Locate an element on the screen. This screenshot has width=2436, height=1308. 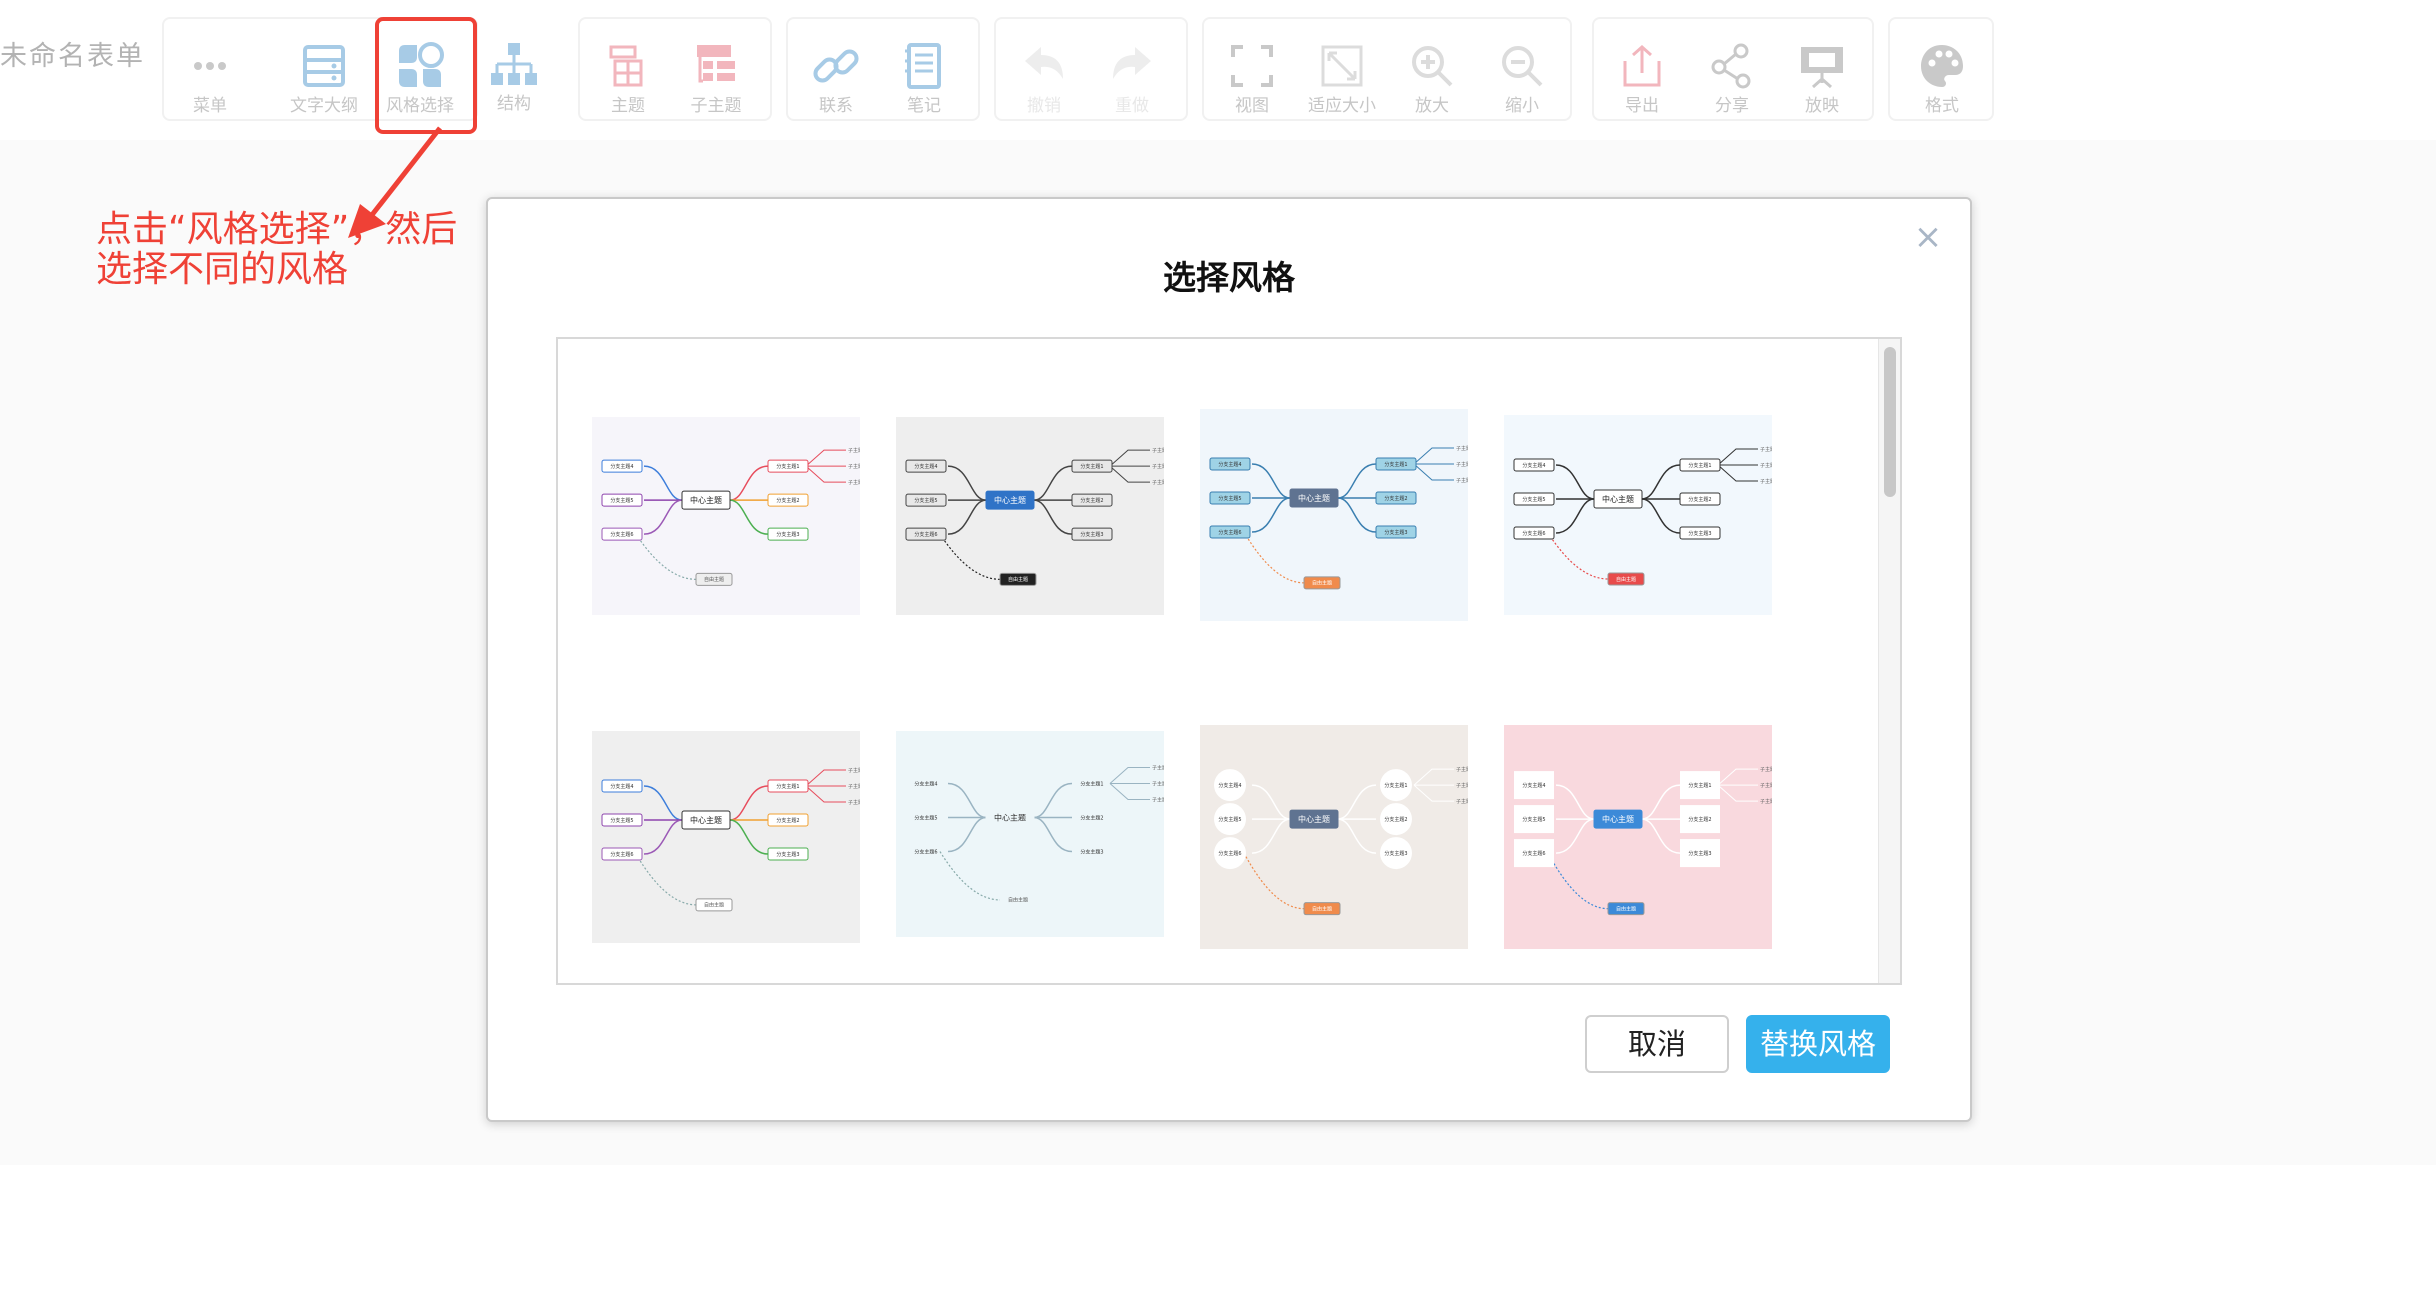
view-button: 视图 is located at coordinates (1252, 71).